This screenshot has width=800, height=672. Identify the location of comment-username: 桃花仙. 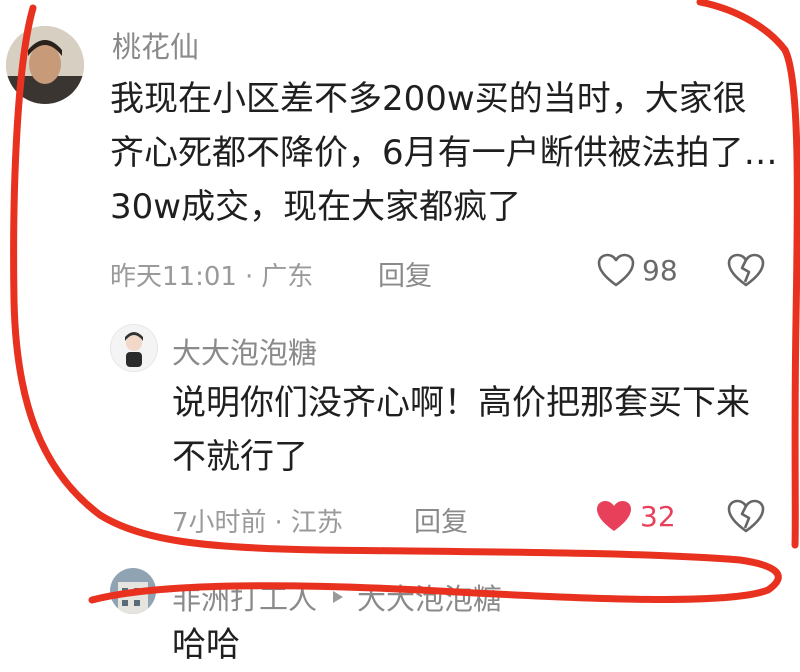
(155, 45).